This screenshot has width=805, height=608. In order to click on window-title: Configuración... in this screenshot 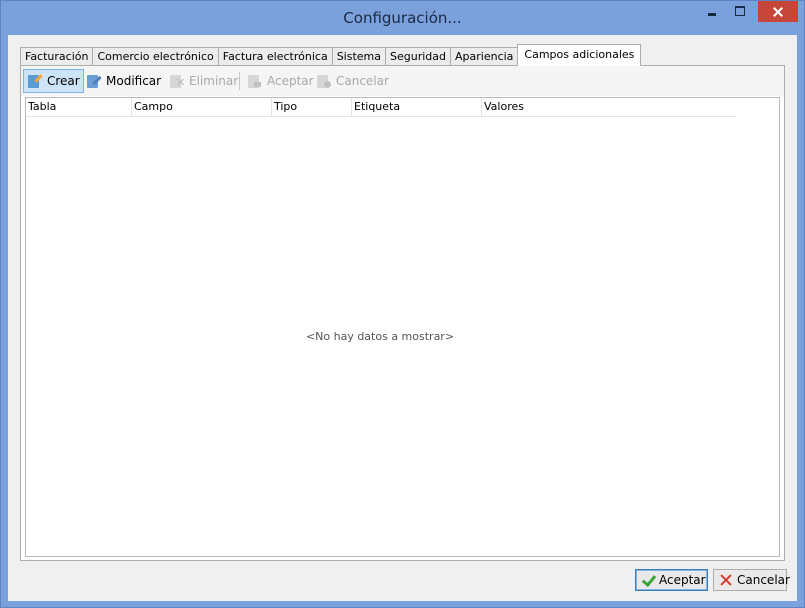, I will do `click(402, 18)`.